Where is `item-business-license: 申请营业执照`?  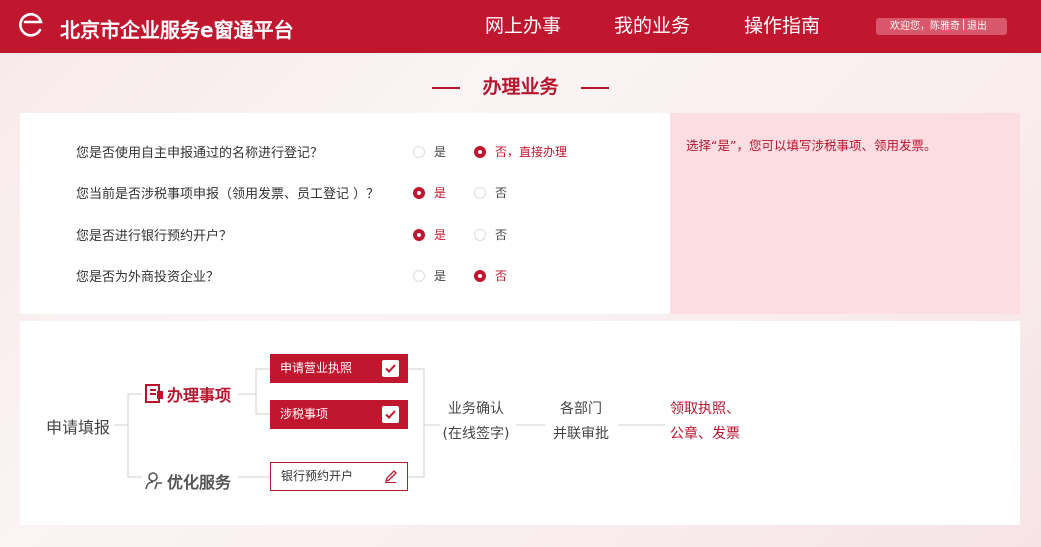
item-business-license: 申请营业执照 is located at coordinates (339, 368).